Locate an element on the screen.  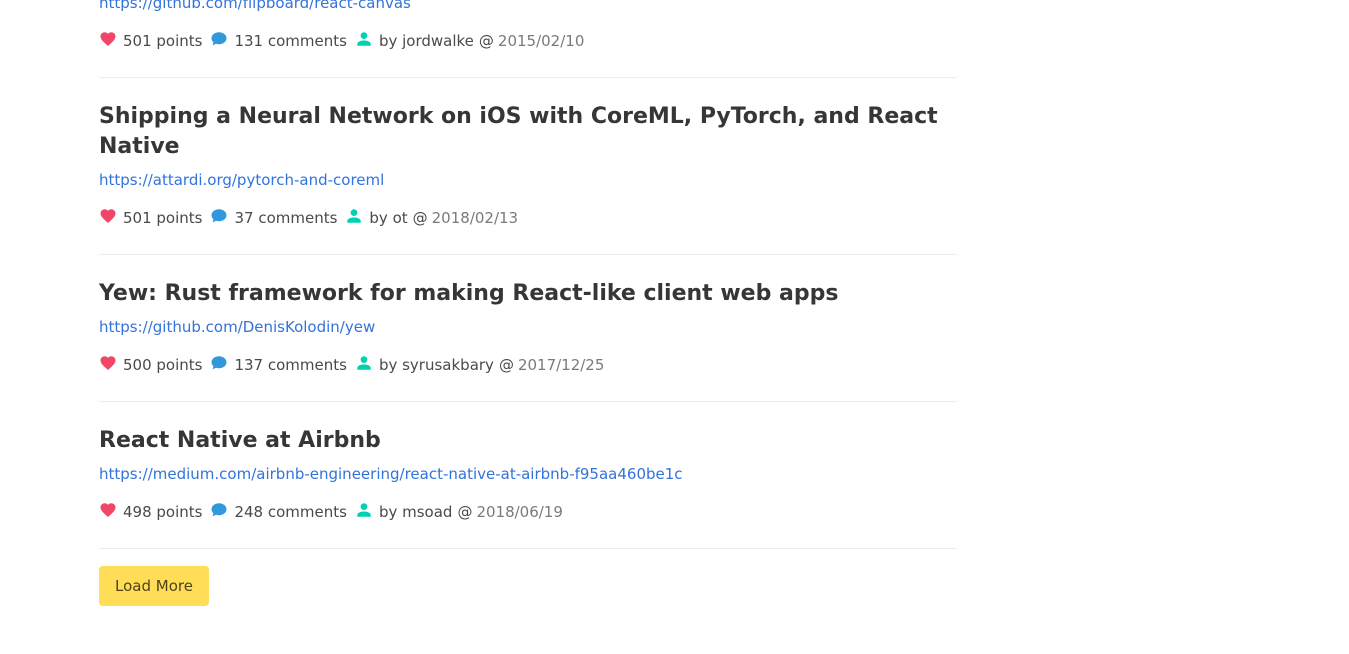
author: by syrusakbary @ 2017/12/25 is located at coordinates (479, 365).